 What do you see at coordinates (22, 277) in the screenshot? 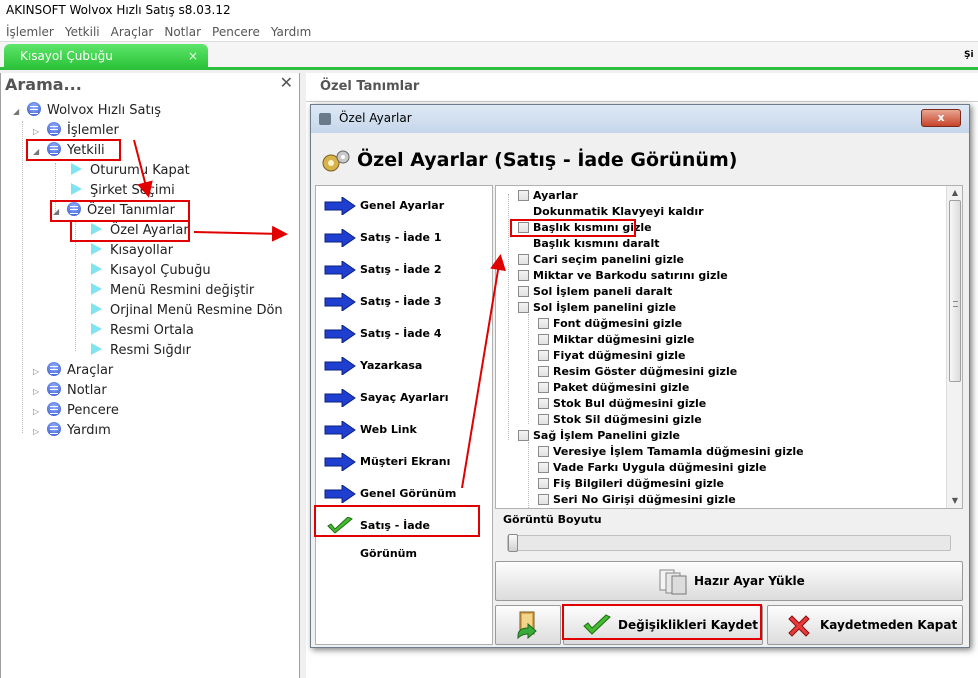
I see `tree-guide` at bounding box center [22, 277].